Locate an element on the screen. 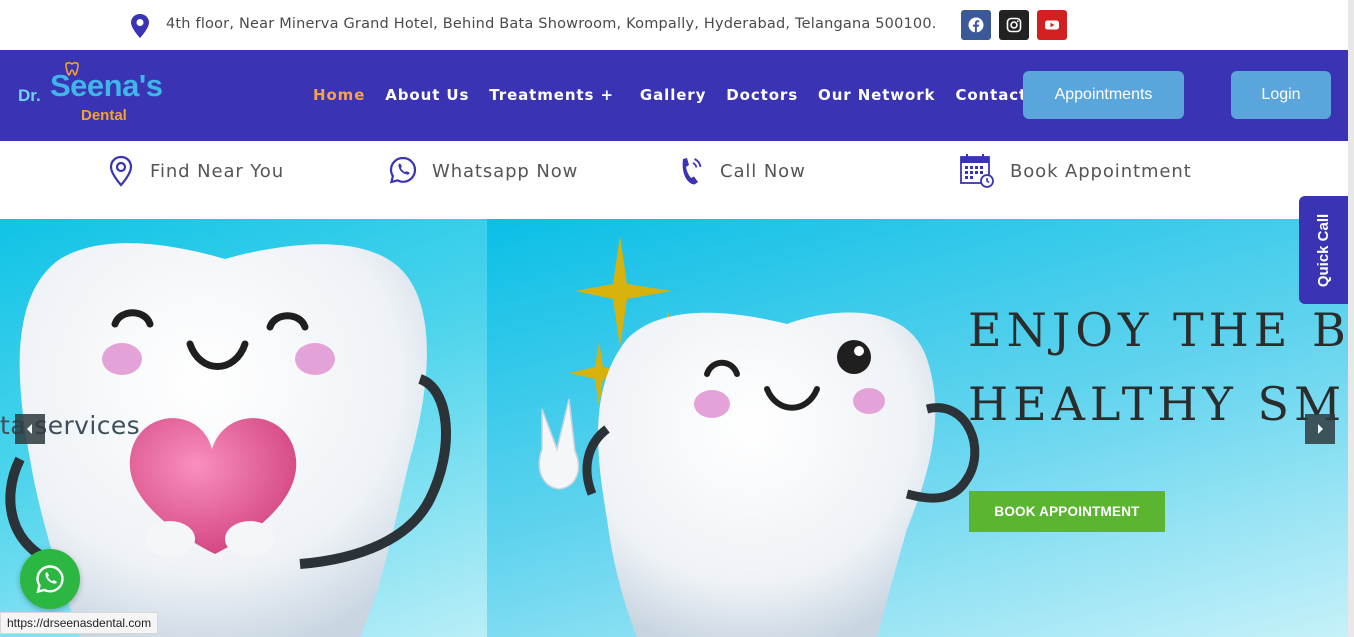  youtube-link is located at coordinates (1052, 25).